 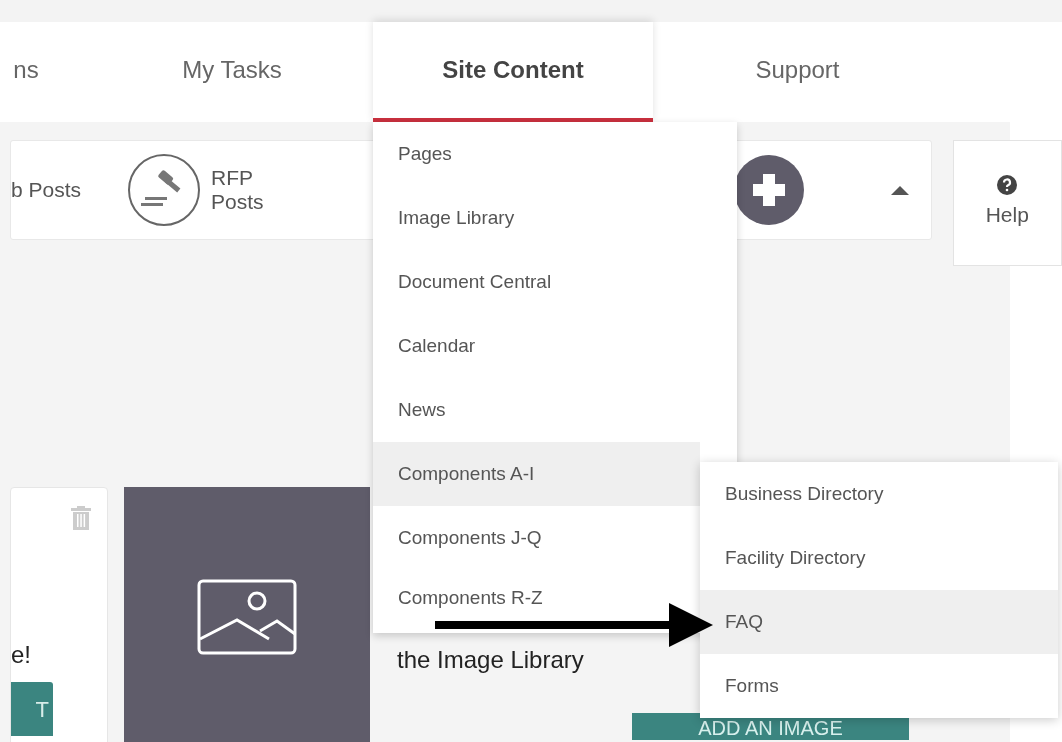 I want to click on toolbar-link: b Posts, so click(x=46, y=190).